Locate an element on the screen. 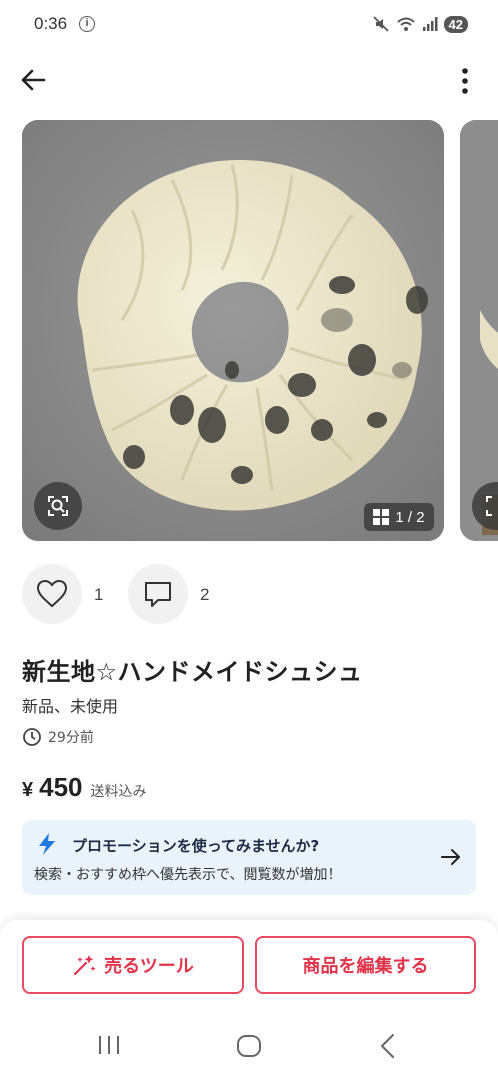  heart-icon is located at coordinates (52, 593).